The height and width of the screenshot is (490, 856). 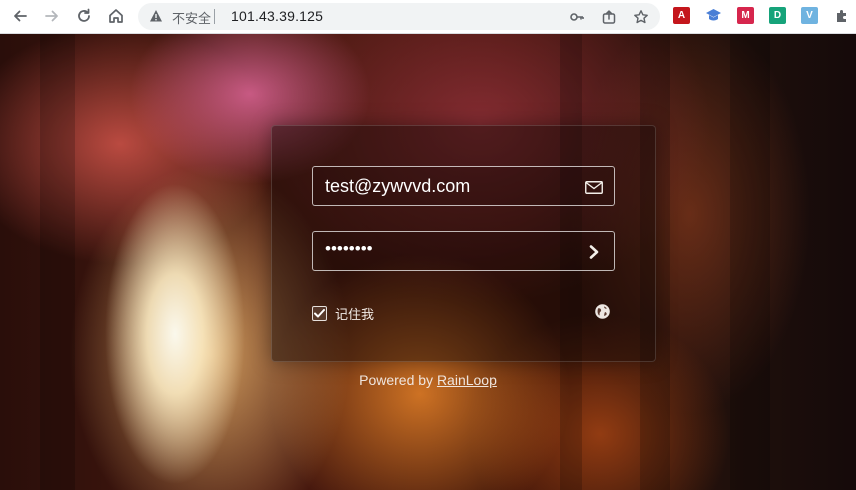 I want to click on password-field: ••••••••, so click(x=463, y=251).